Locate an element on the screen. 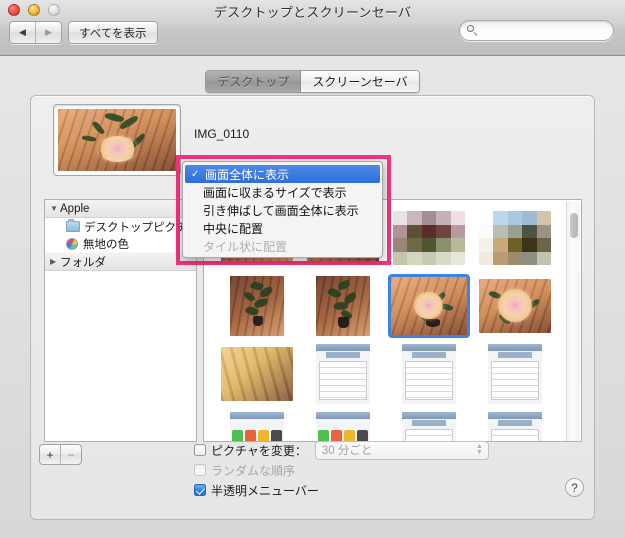  window-title: デスクトップとスクリーンセーバ is located at coordinates (312, 12).